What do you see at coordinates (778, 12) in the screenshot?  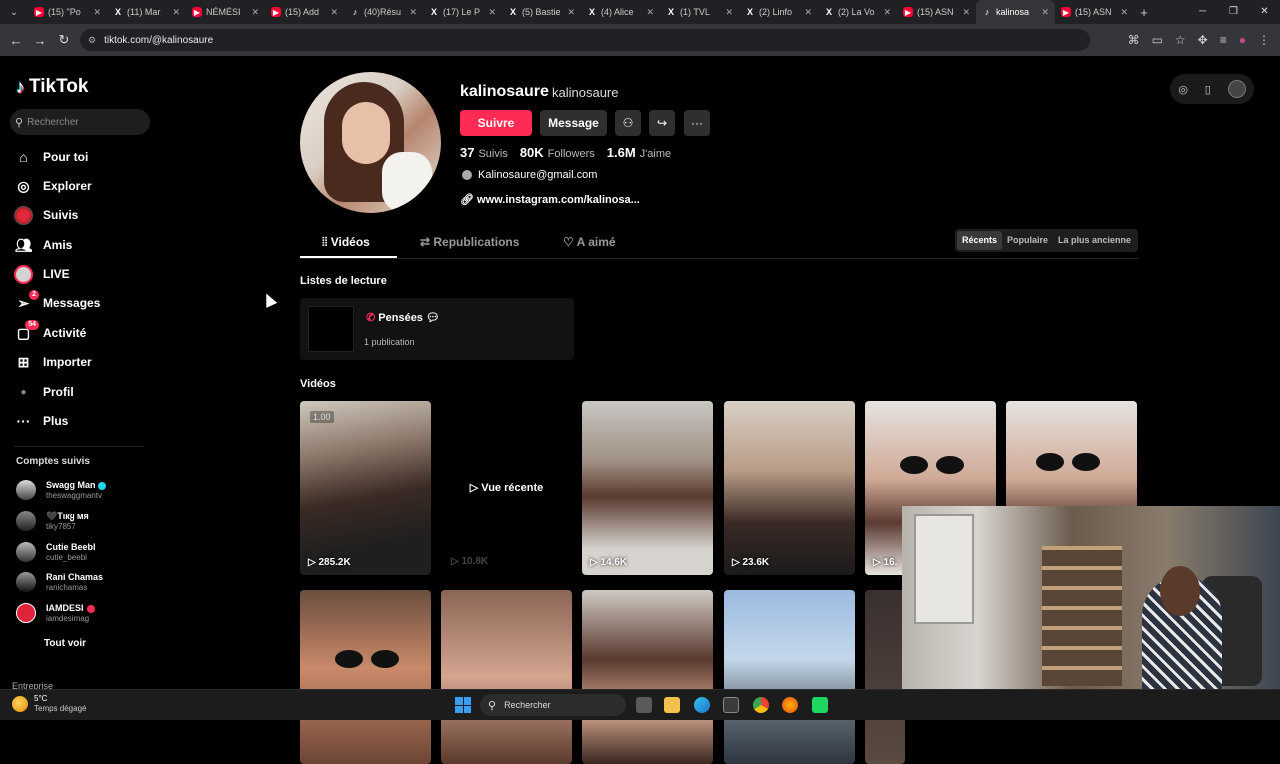 I see `browser-tab: X (2) Linfo ✕` at bounding box center [778, 12].